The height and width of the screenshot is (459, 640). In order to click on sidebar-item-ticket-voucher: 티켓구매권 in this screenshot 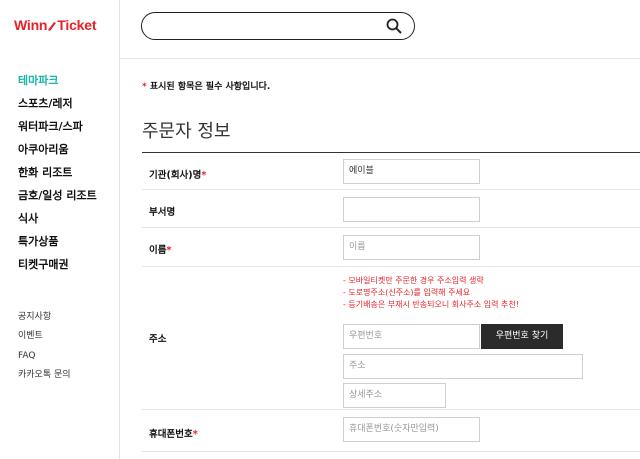, I will do `click(57, 268)`.